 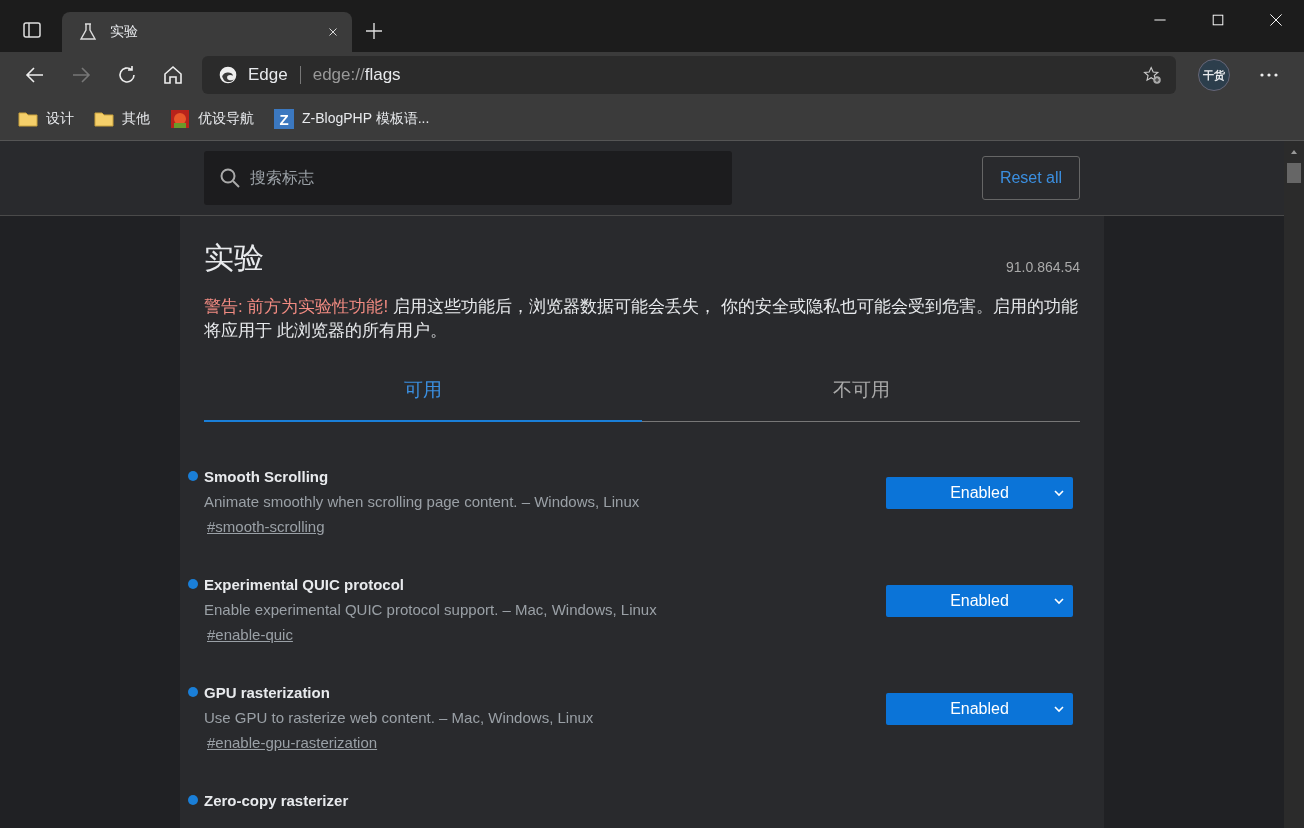 I want to click on version-text: 91.0.864.54, so click(x=1043, y=267).